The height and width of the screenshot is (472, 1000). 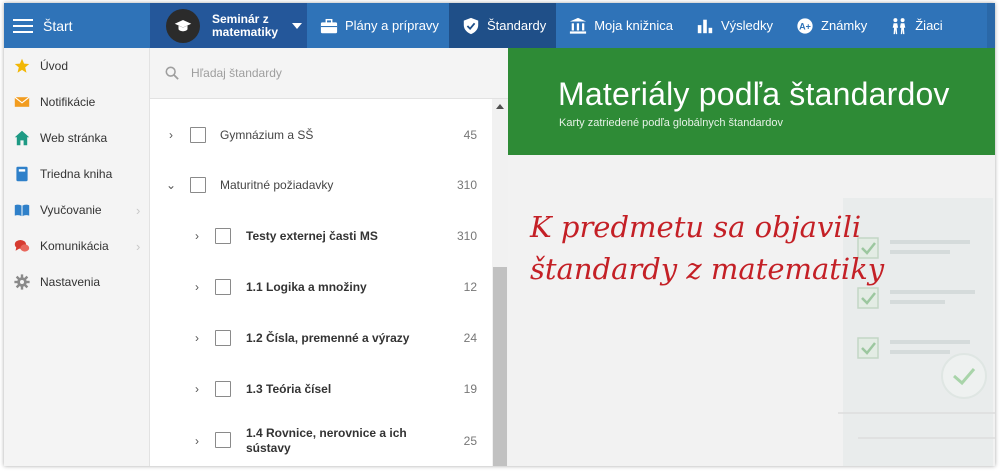 I want to click on grades-icon: A+, so click(x=805, y=26).